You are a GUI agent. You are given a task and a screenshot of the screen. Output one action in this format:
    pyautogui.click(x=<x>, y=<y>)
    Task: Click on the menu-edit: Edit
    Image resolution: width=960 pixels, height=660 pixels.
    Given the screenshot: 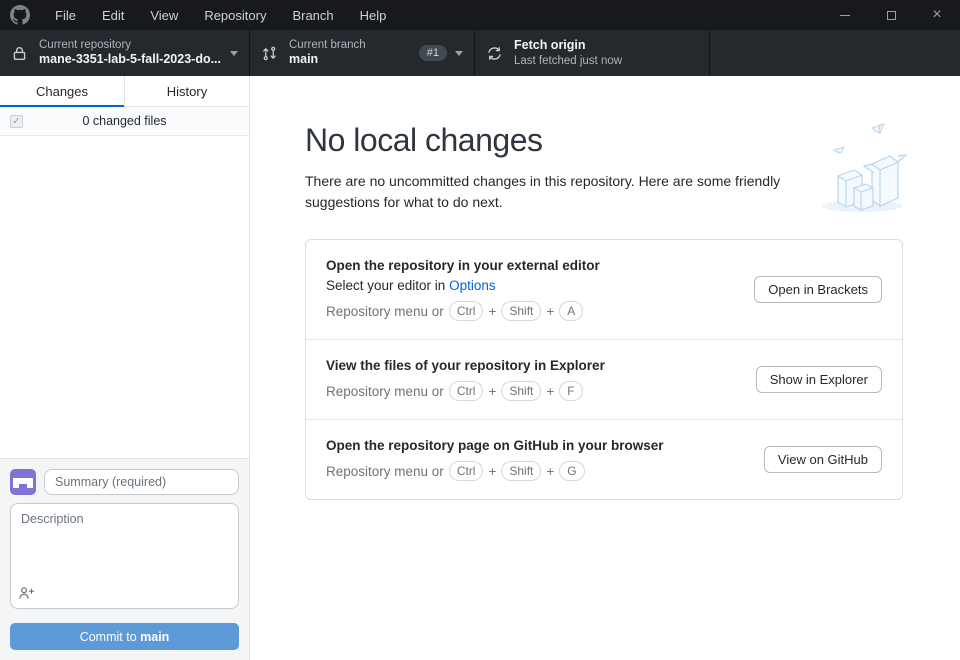 What is the action you would take?
    pyautogui.click(x=113, y=15)
    